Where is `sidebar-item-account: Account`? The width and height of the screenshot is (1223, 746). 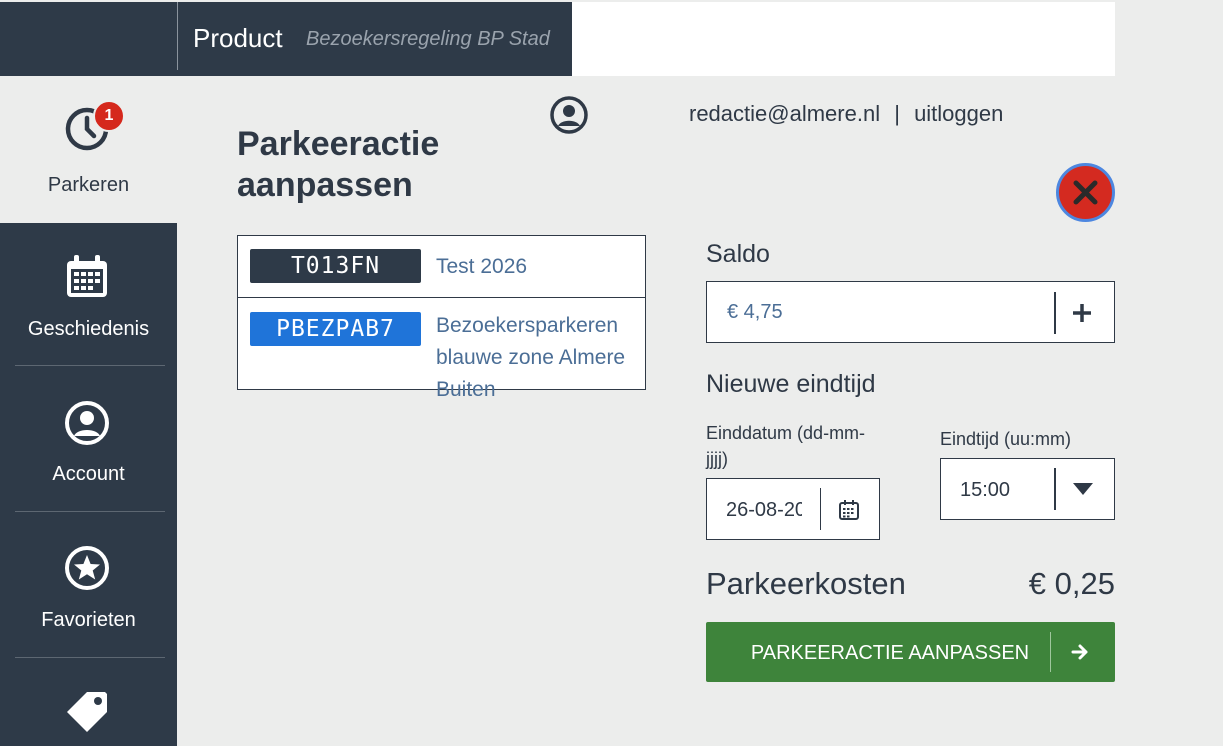 sidebar-item-account: Account is located at coordinates (88, 438).